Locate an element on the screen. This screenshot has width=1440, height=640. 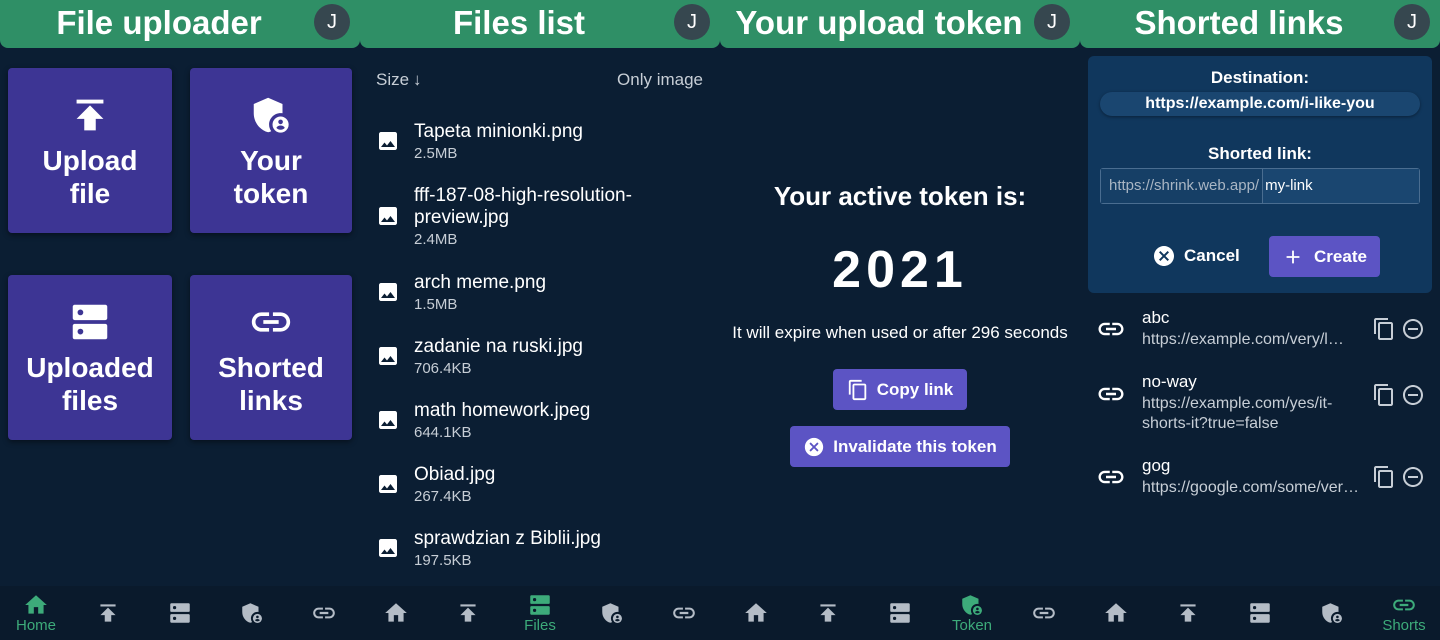
invalidate-token-button: Invalidate this token is located at coordinates (900, 446).